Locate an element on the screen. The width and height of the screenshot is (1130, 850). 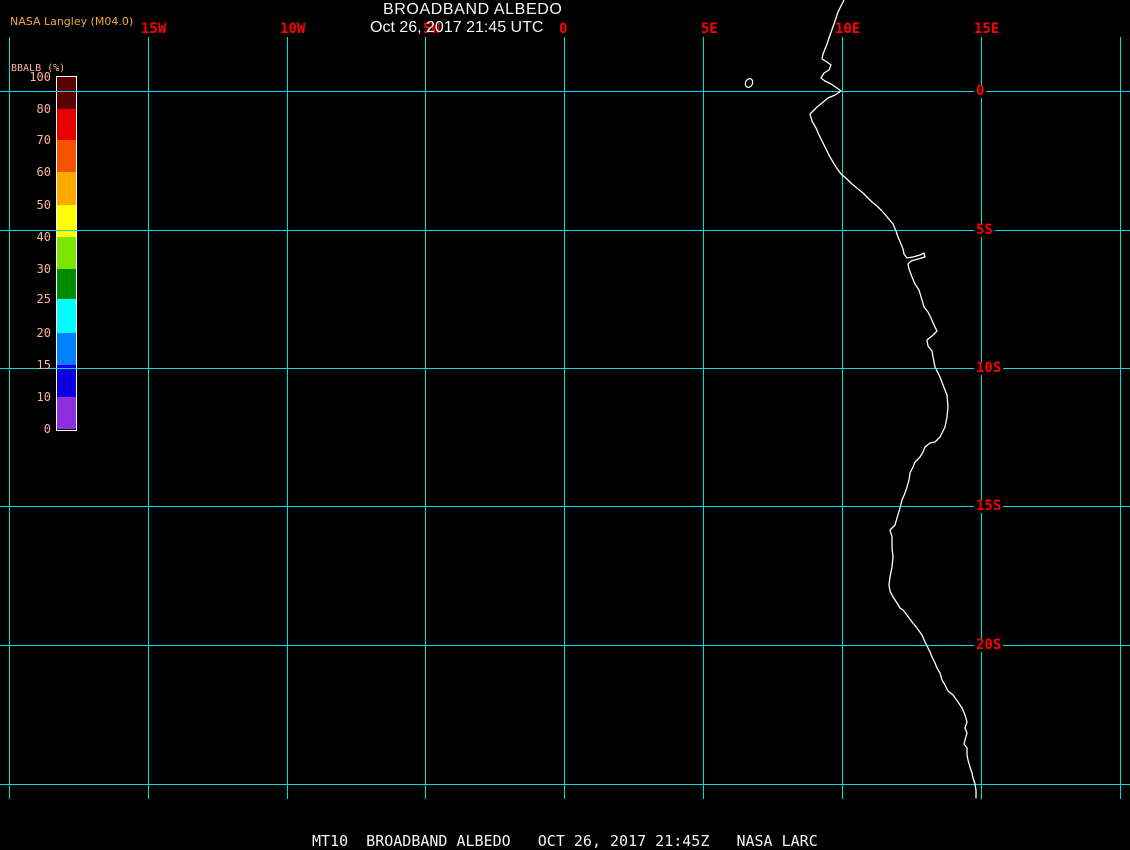
sao-tome-island-outline is located at coordinates (749, 83).